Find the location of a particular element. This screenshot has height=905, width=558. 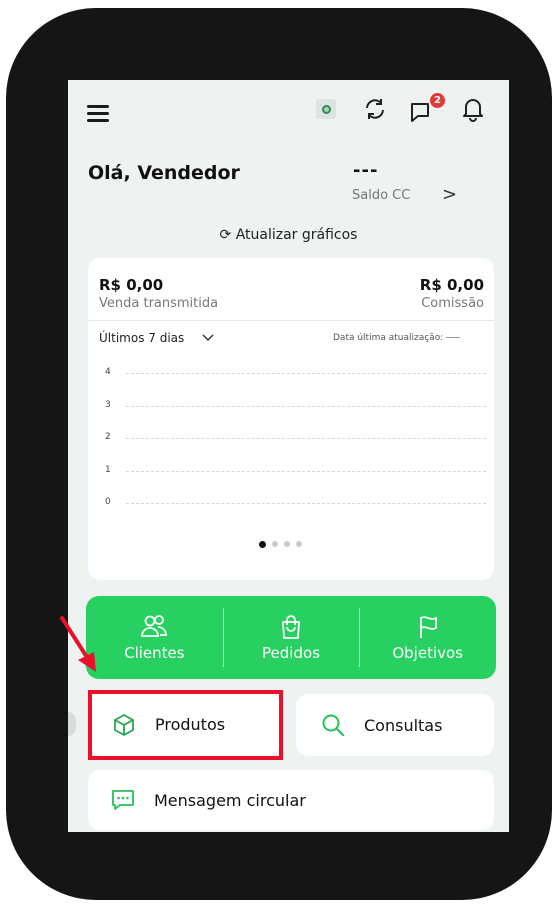

period-selector: Últimos 7 dias is located at coordinates (156, 338).